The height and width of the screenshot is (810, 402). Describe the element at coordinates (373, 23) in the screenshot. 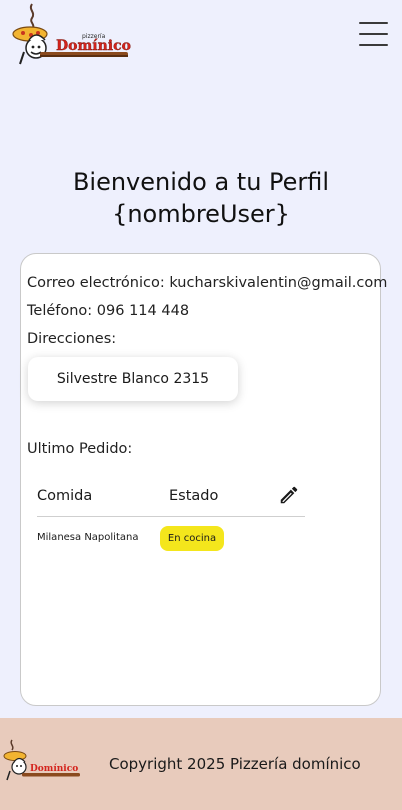

I see `hamburger-menu-icon` at that location.